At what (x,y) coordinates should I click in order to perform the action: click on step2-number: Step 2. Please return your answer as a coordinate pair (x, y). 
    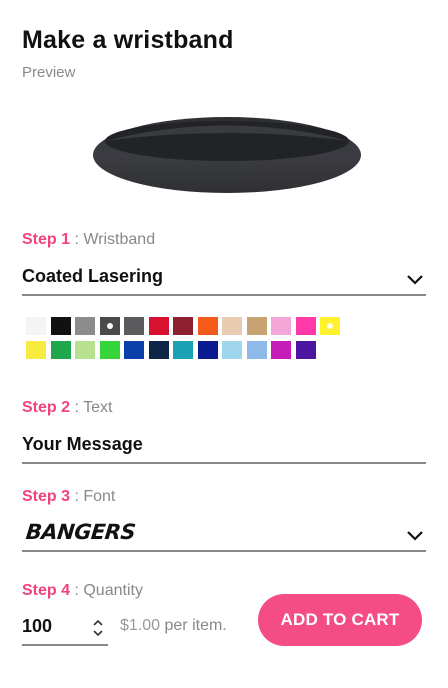
    Looking at the image, I should click on (46, 407).